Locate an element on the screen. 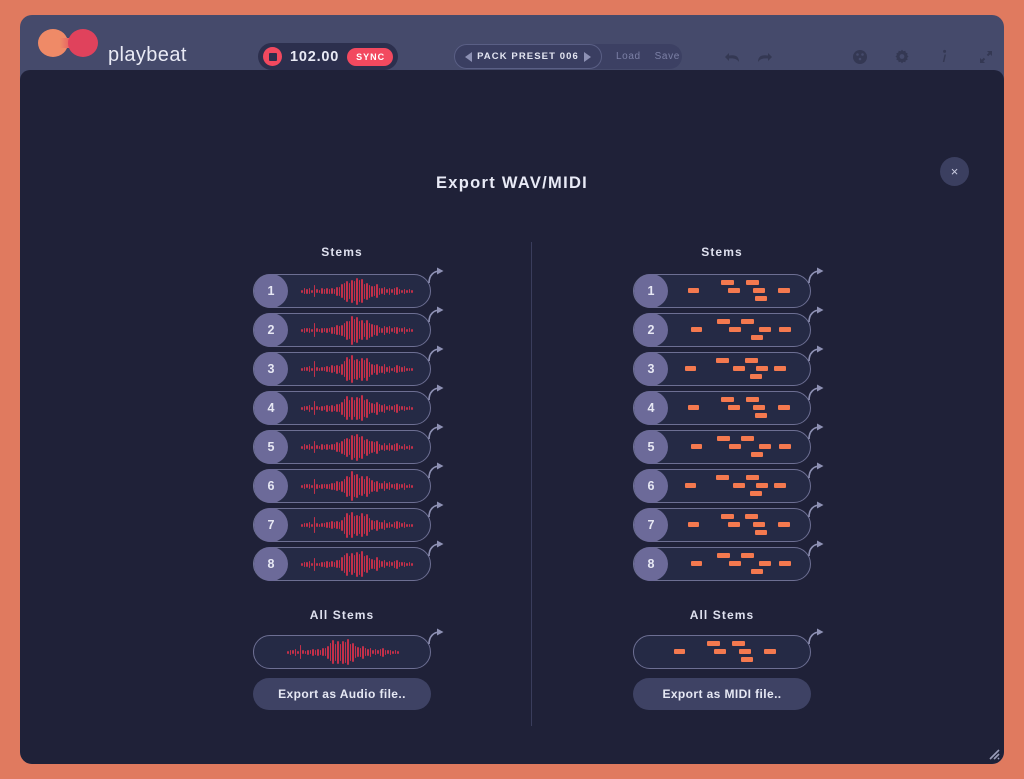 This screenshot has width=1024, height=779. export-audio-button: Export as Audio file.. is located at coordinates (342, 694).